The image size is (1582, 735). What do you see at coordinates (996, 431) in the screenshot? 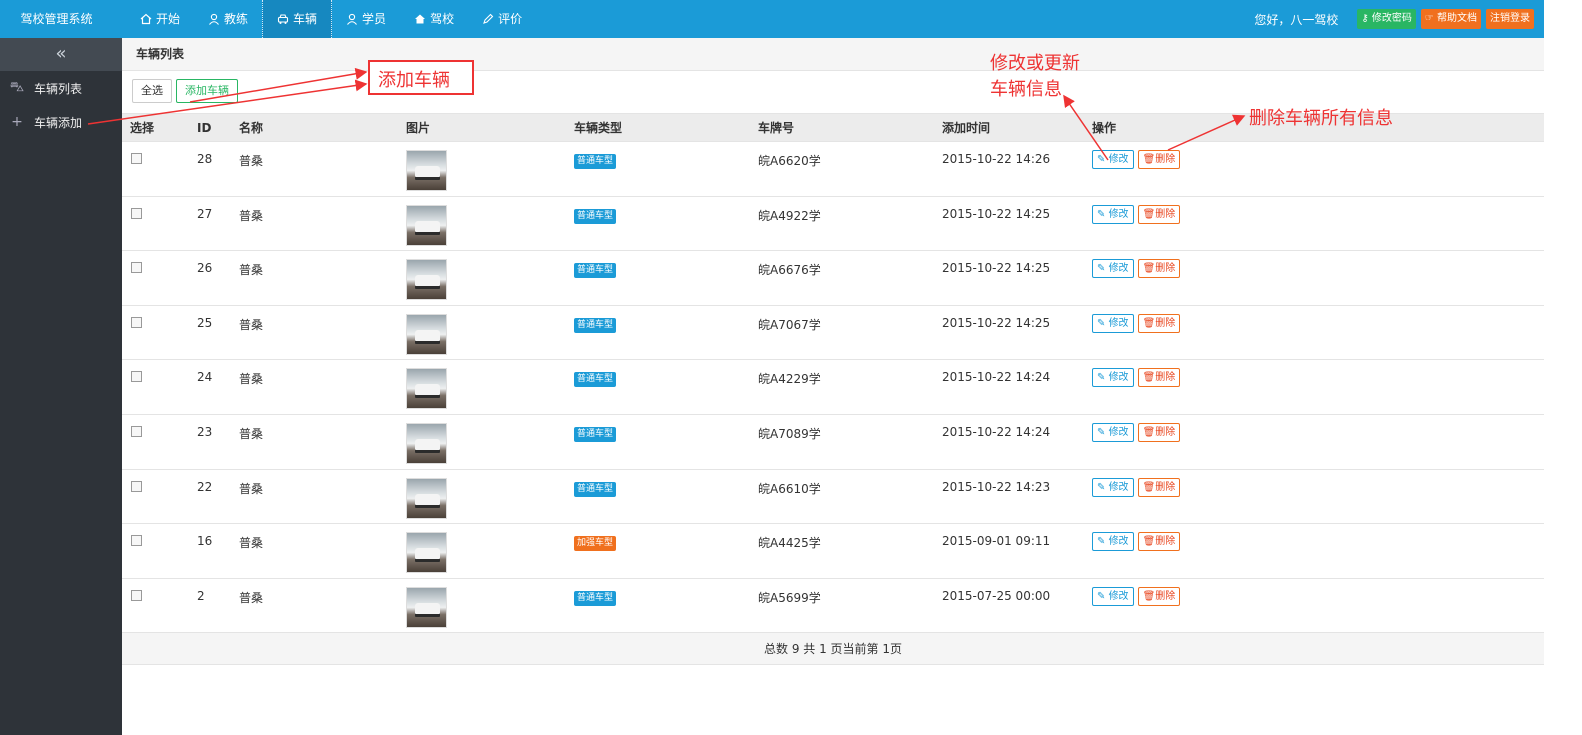
I see `row-time: 2015-10-22 14:24` at bounding box center [996, 431].